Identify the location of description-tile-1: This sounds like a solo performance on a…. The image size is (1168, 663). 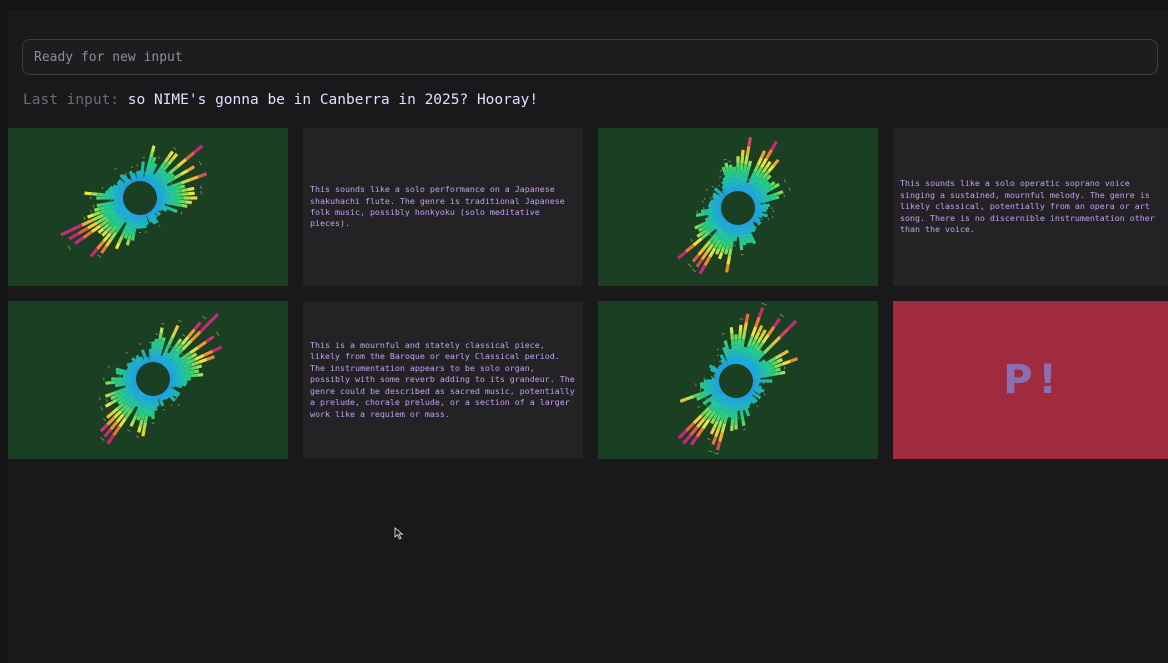
(443, 207).